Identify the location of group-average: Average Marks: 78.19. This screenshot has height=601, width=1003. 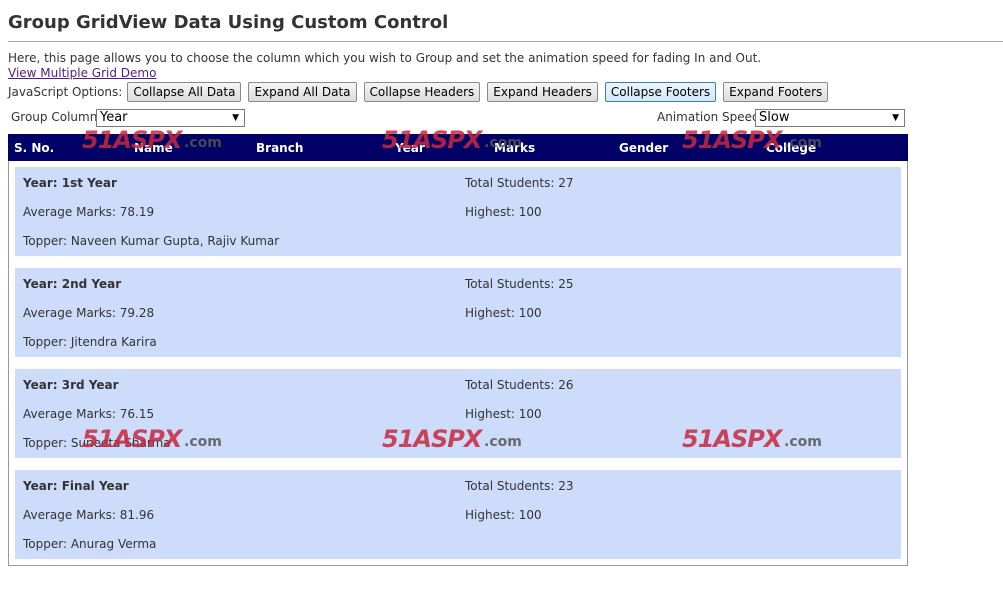
(89, 212).